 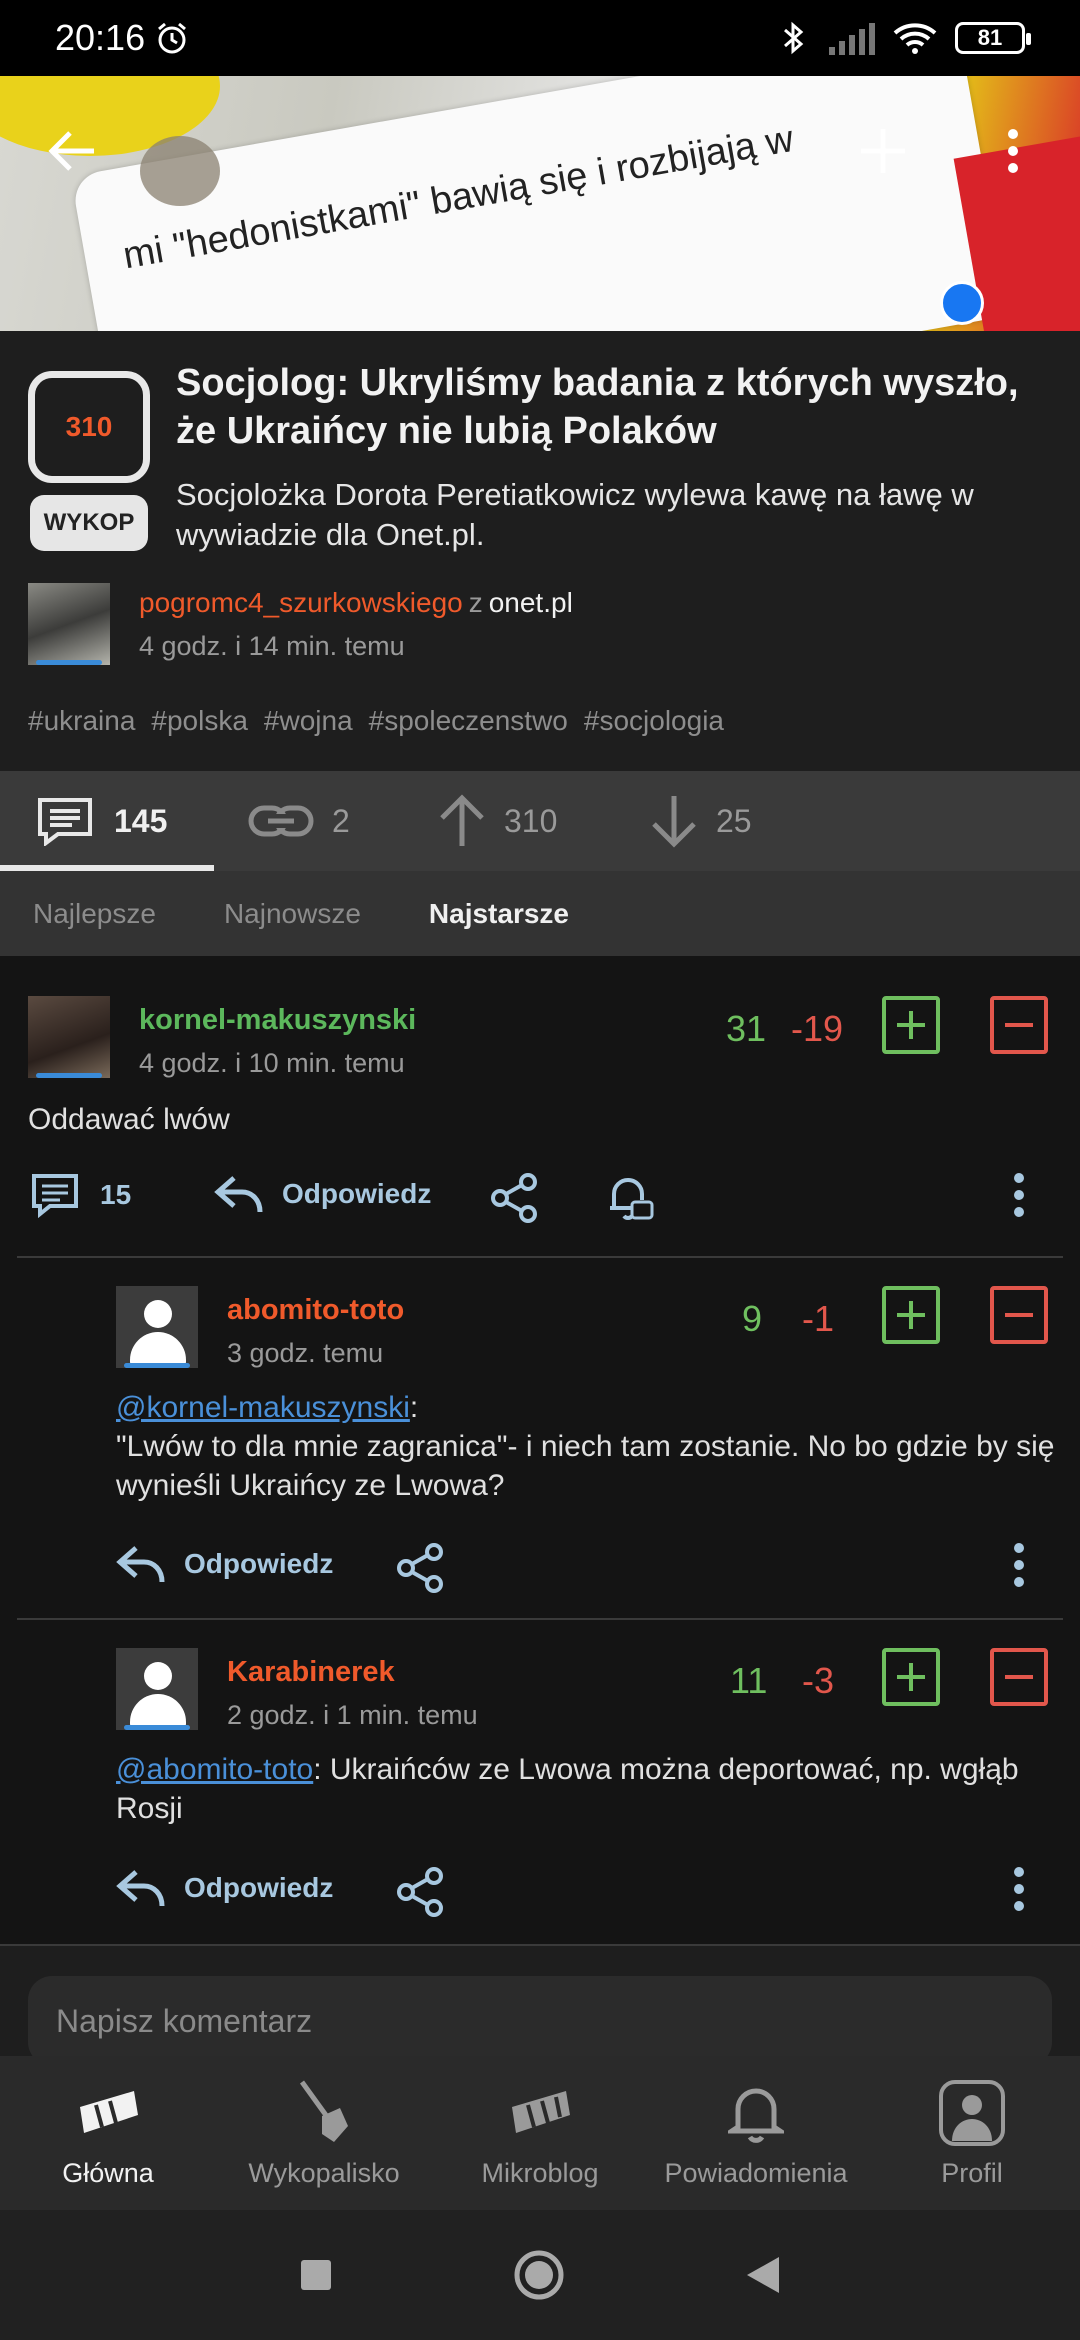 What do you see at coordinates (499, 914) in the screenshot?
I see `sort-oldest: Najstarsze` at bounding box center [499, 914].